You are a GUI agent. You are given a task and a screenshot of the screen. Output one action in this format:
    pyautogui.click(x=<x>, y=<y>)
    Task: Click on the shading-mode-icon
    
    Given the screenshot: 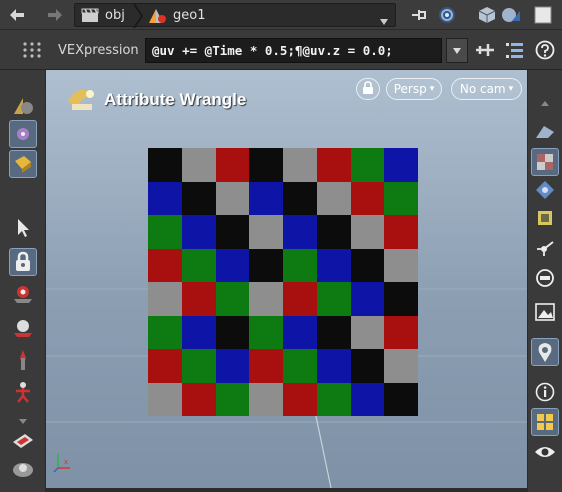 What is the action you would take?
    pyautogui.click(x=545, y=132)
    